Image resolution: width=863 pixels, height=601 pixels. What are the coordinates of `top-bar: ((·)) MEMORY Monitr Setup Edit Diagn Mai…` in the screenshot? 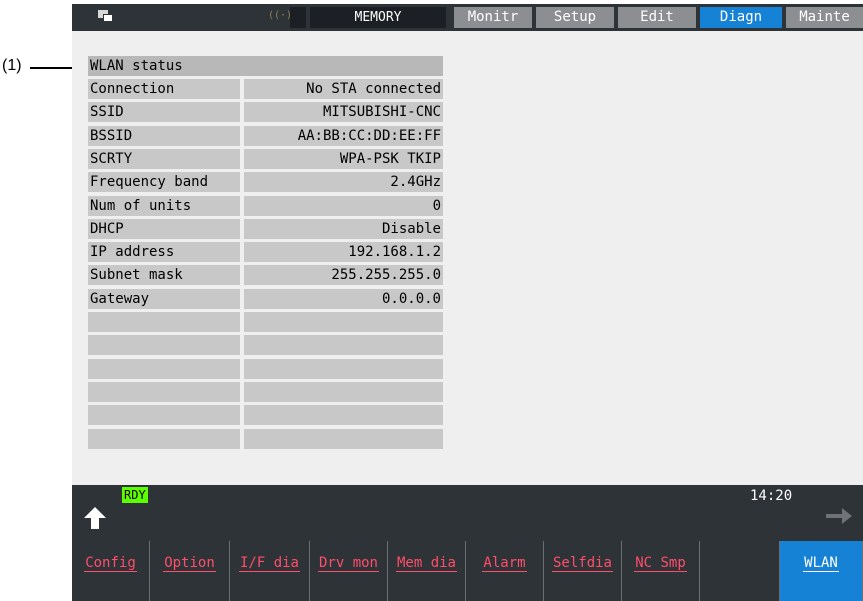 It's located at (467, 17).